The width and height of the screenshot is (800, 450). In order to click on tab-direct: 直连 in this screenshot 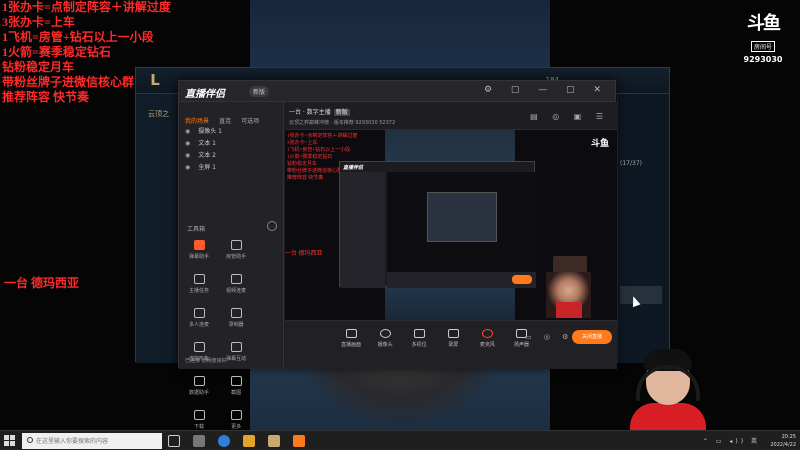, I will do `click(225, 120)`.